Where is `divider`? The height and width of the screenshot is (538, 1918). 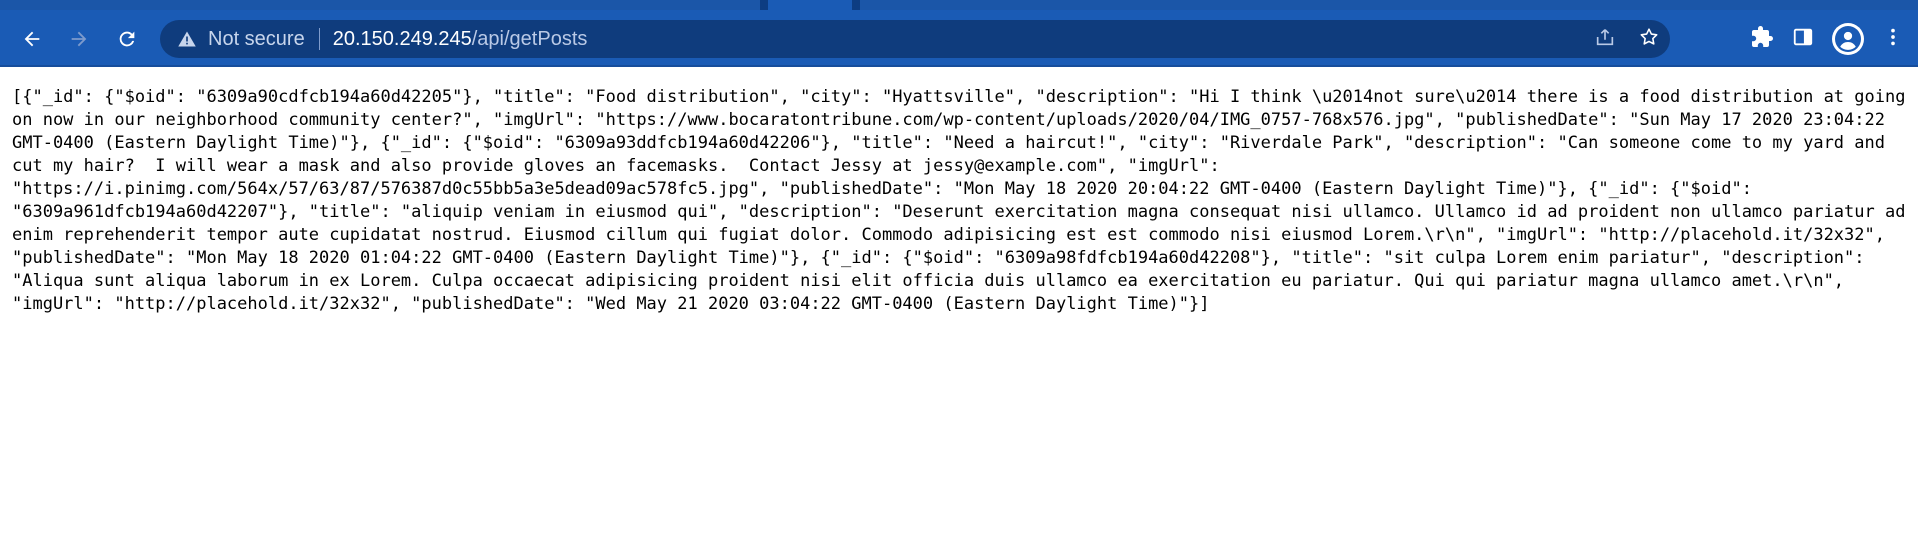
divider is located at coordinates (319, 39).